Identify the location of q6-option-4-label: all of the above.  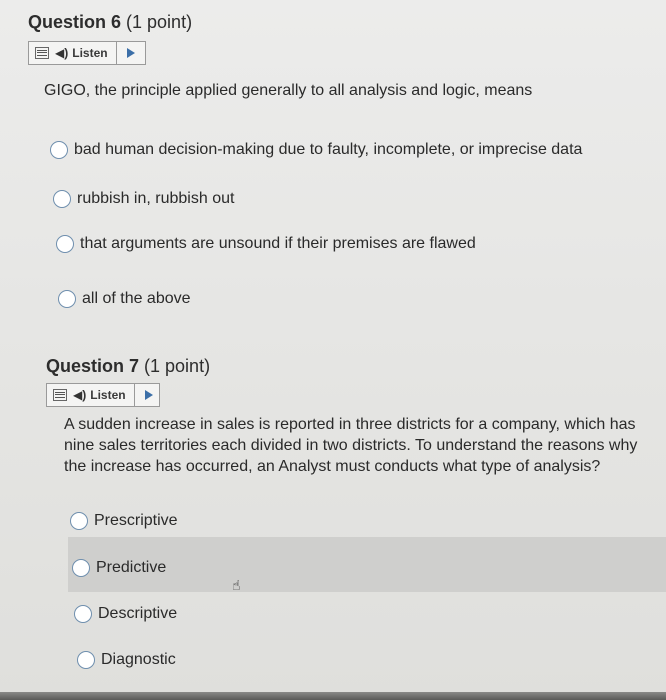
(136, 299).